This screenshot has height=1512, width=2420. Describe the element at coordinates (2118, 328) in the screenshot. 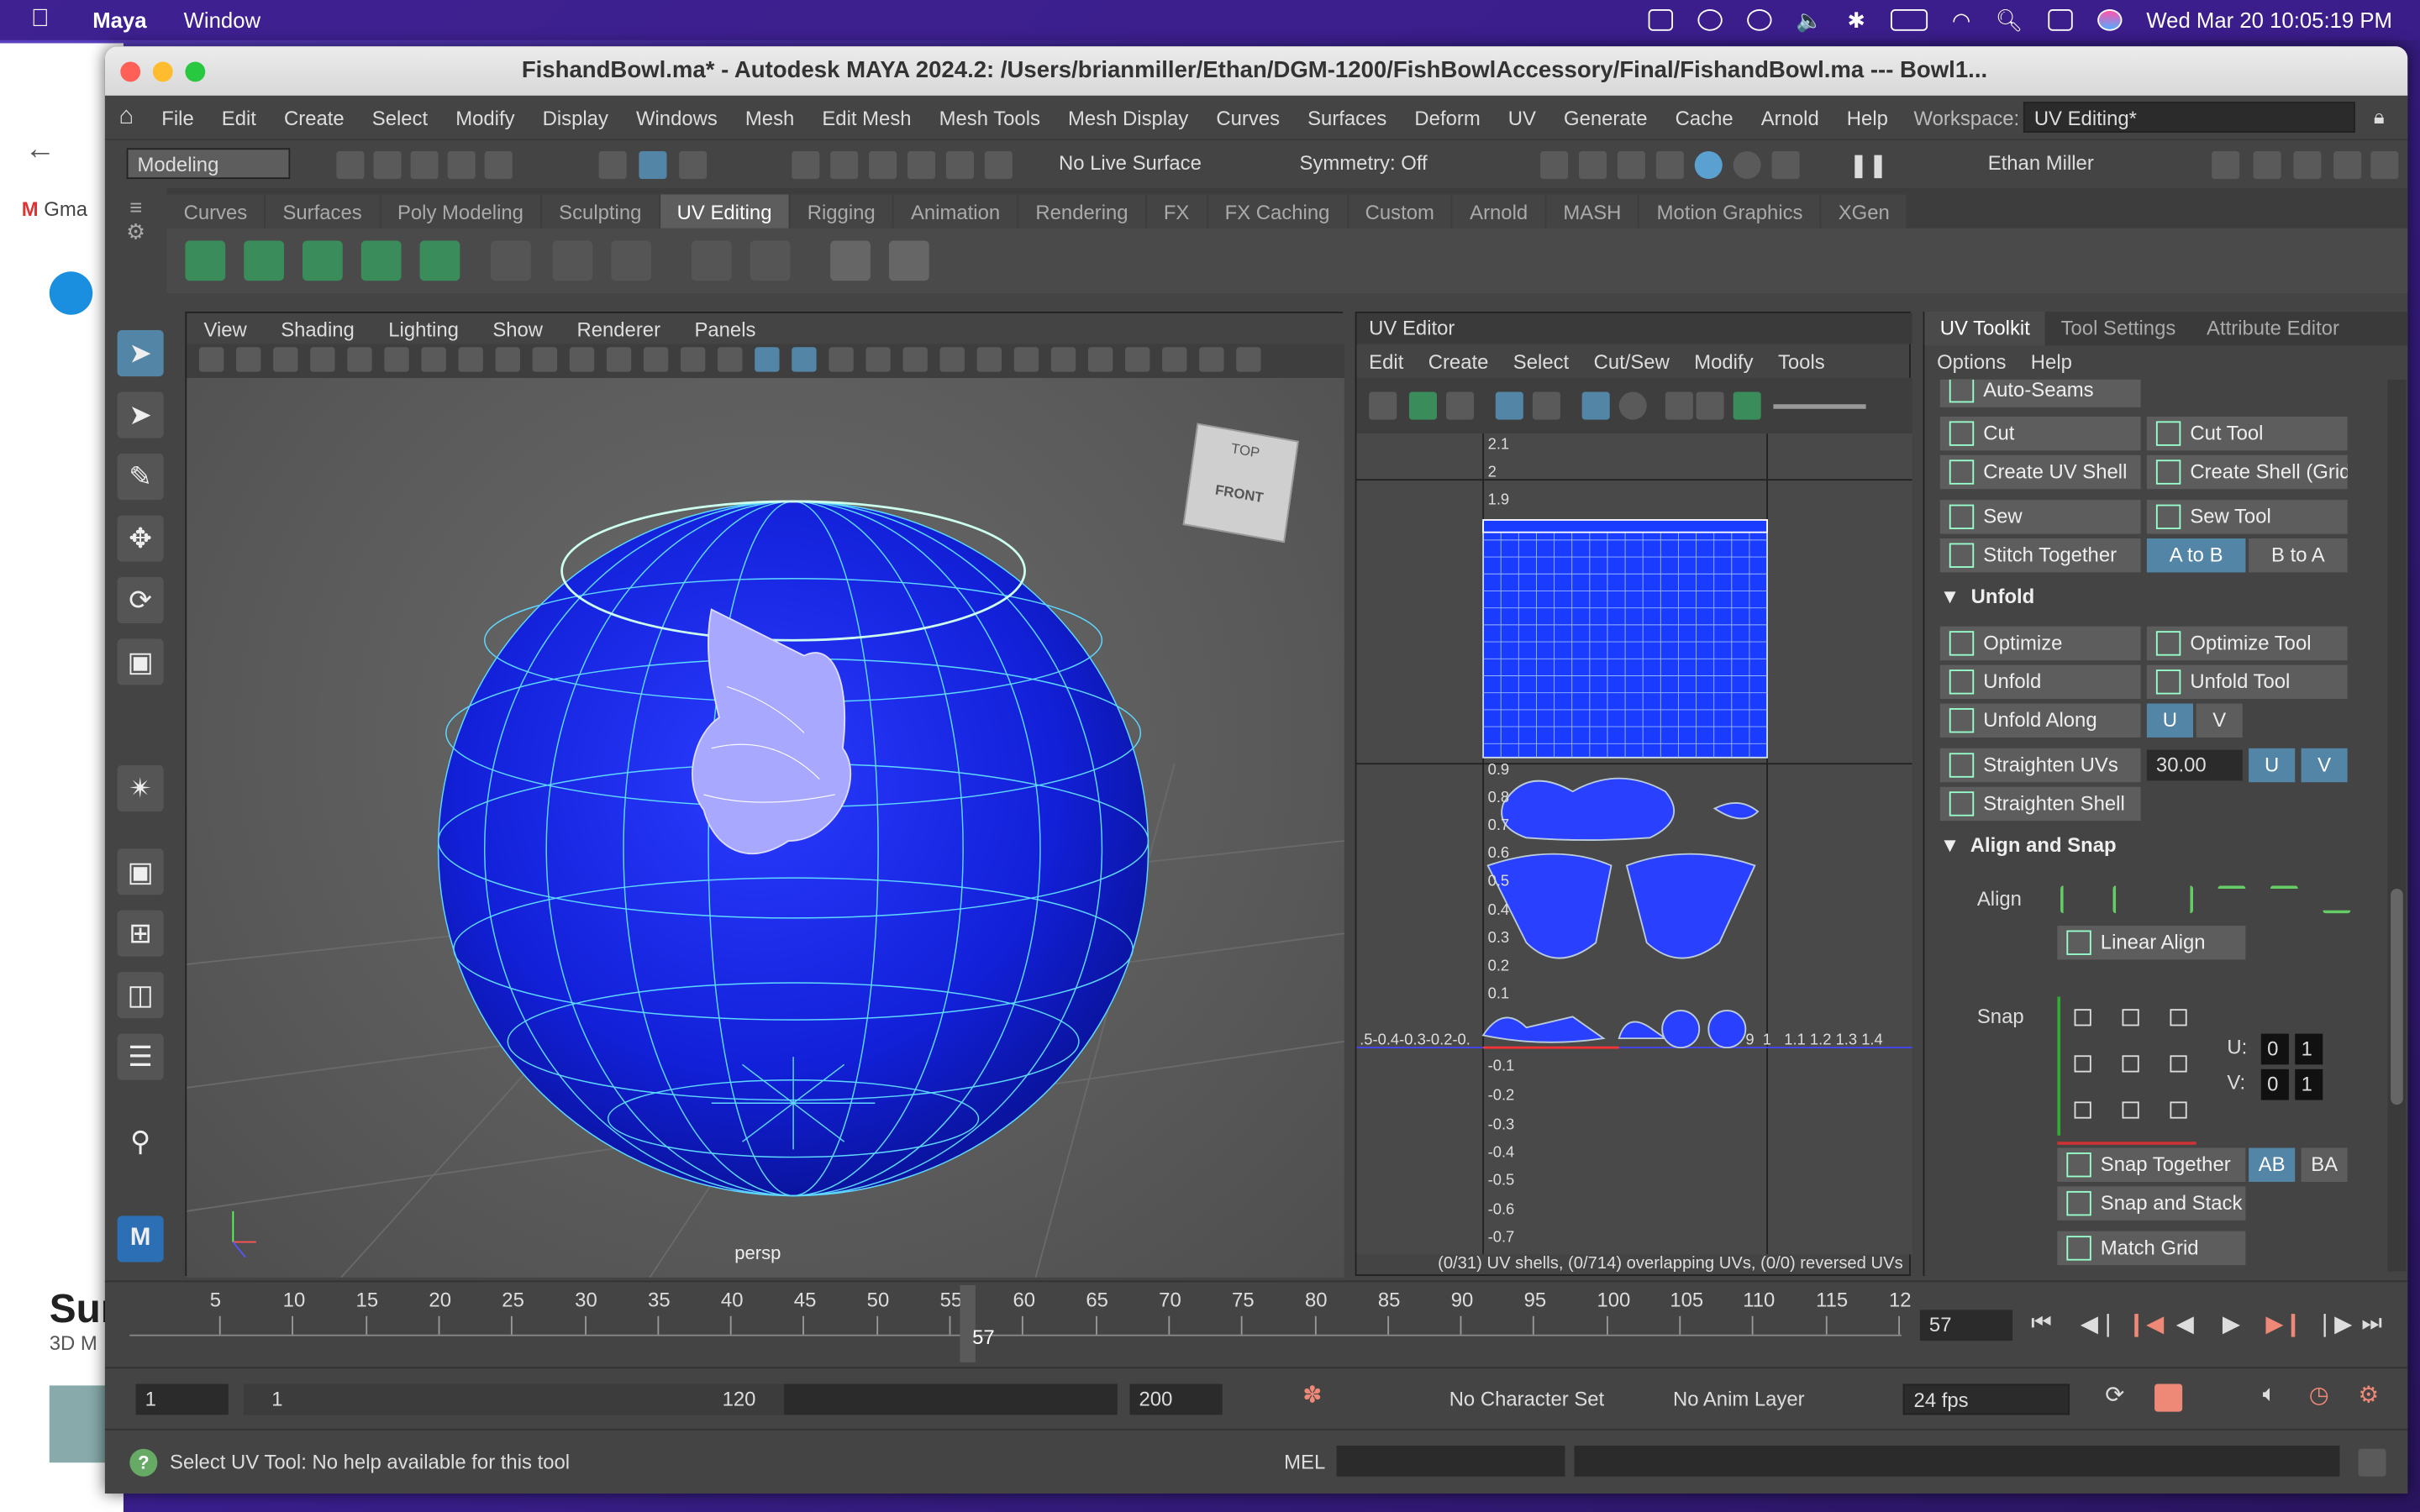

I see `toolkit-tab-tool-settings: Tool Settings` at that location.